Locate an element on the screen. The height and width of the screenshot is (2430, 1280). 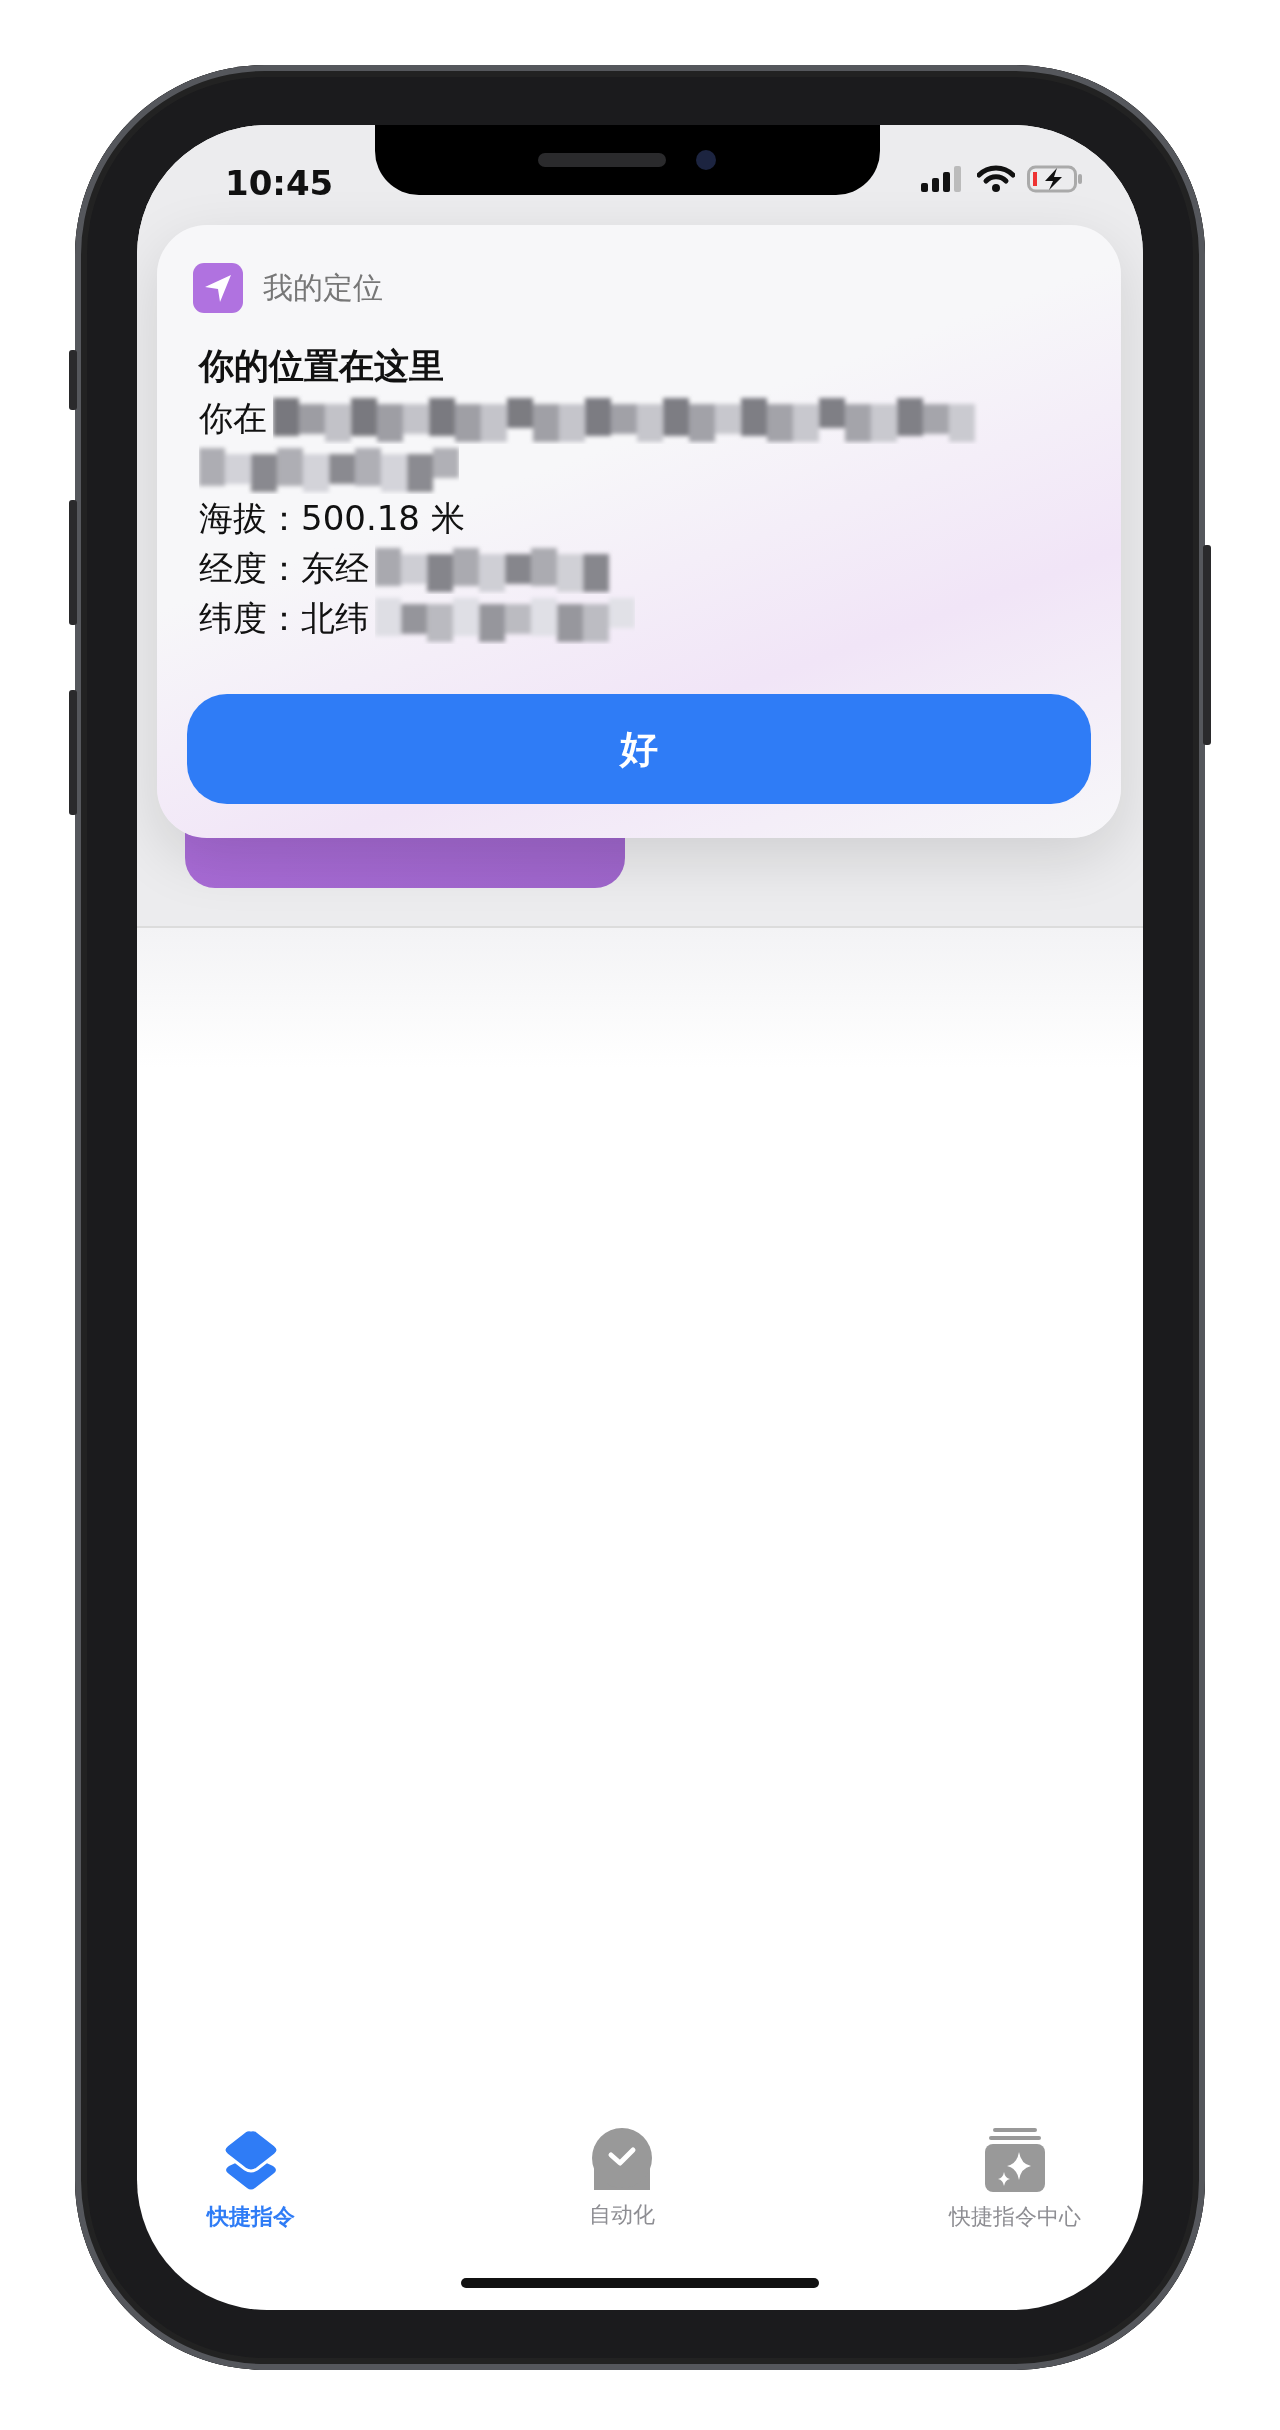
battery-icon is located at coordinates (1055, 179).